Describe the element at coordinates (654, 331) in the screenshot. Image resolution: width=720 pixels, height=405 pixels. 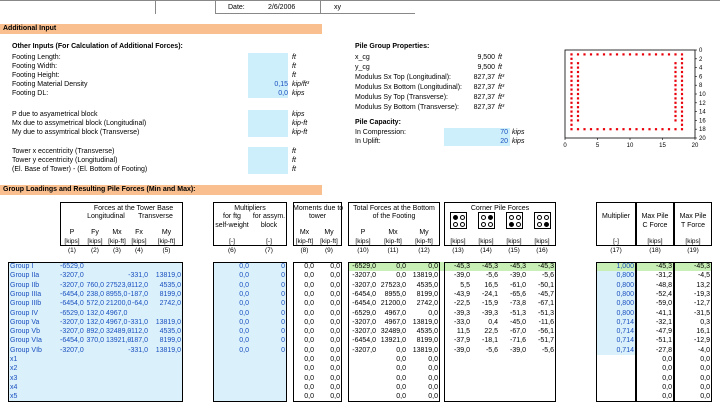
I see `table-cell: -47,9` at that location.